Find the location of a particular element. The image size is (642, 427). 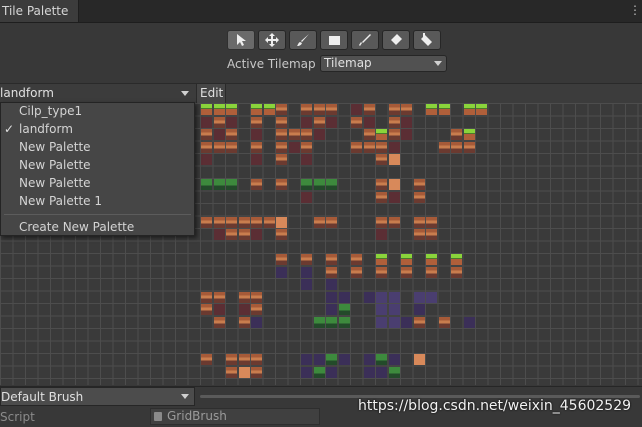

palette-select: landform is located at coordinates (97, 93).